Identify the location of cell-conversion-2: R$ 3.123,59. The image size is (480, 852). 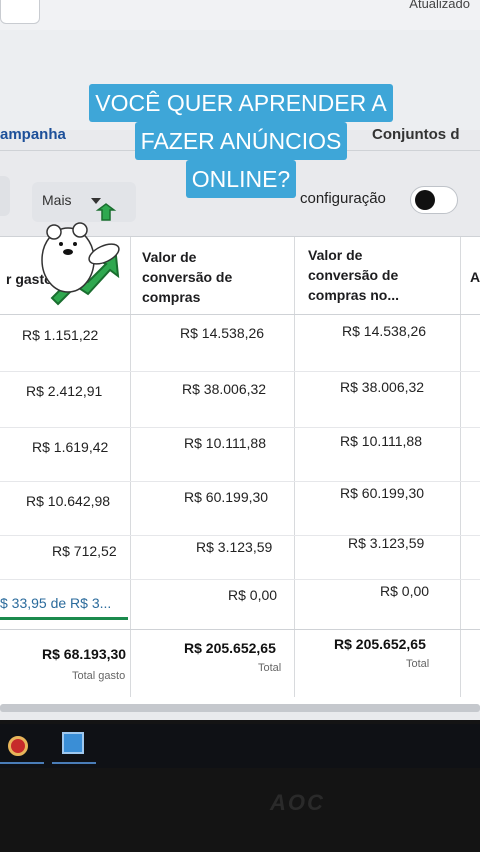
(386, 543).